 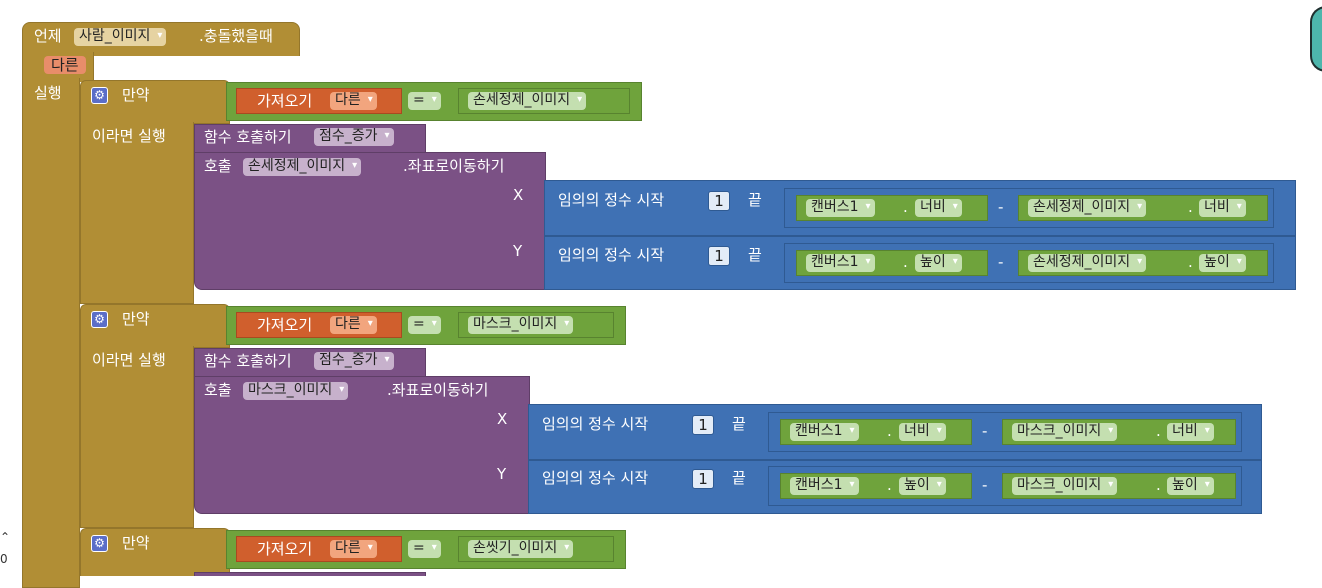 What do you see at coordinates (1087, 208) in the screenshot?
I see `target-dropdown-x1: 손세정제_이미지` at bounding box center [1087, 208].